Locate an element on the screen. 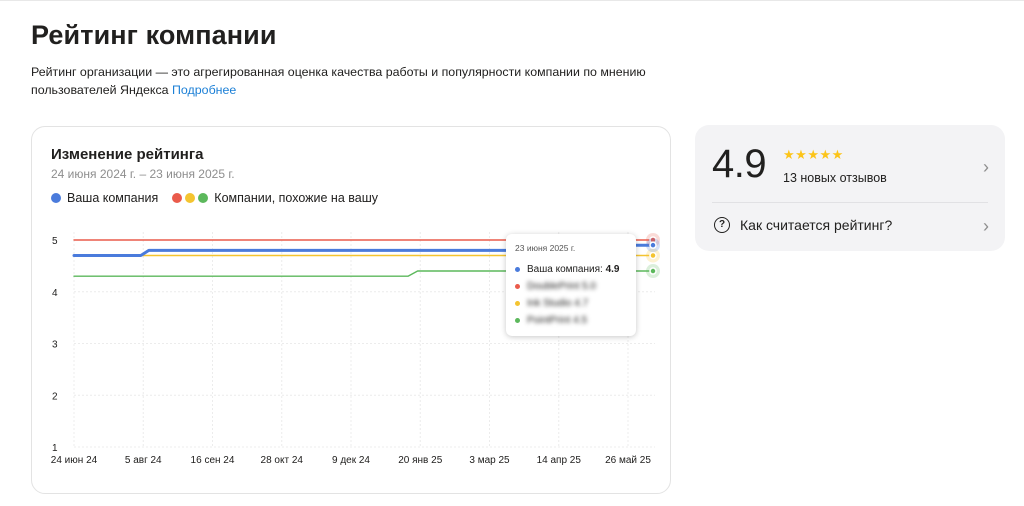 This screenshot has height=506, width=1024. x-tick-label: 5 авг 24 is located at coordinates (143, 460).